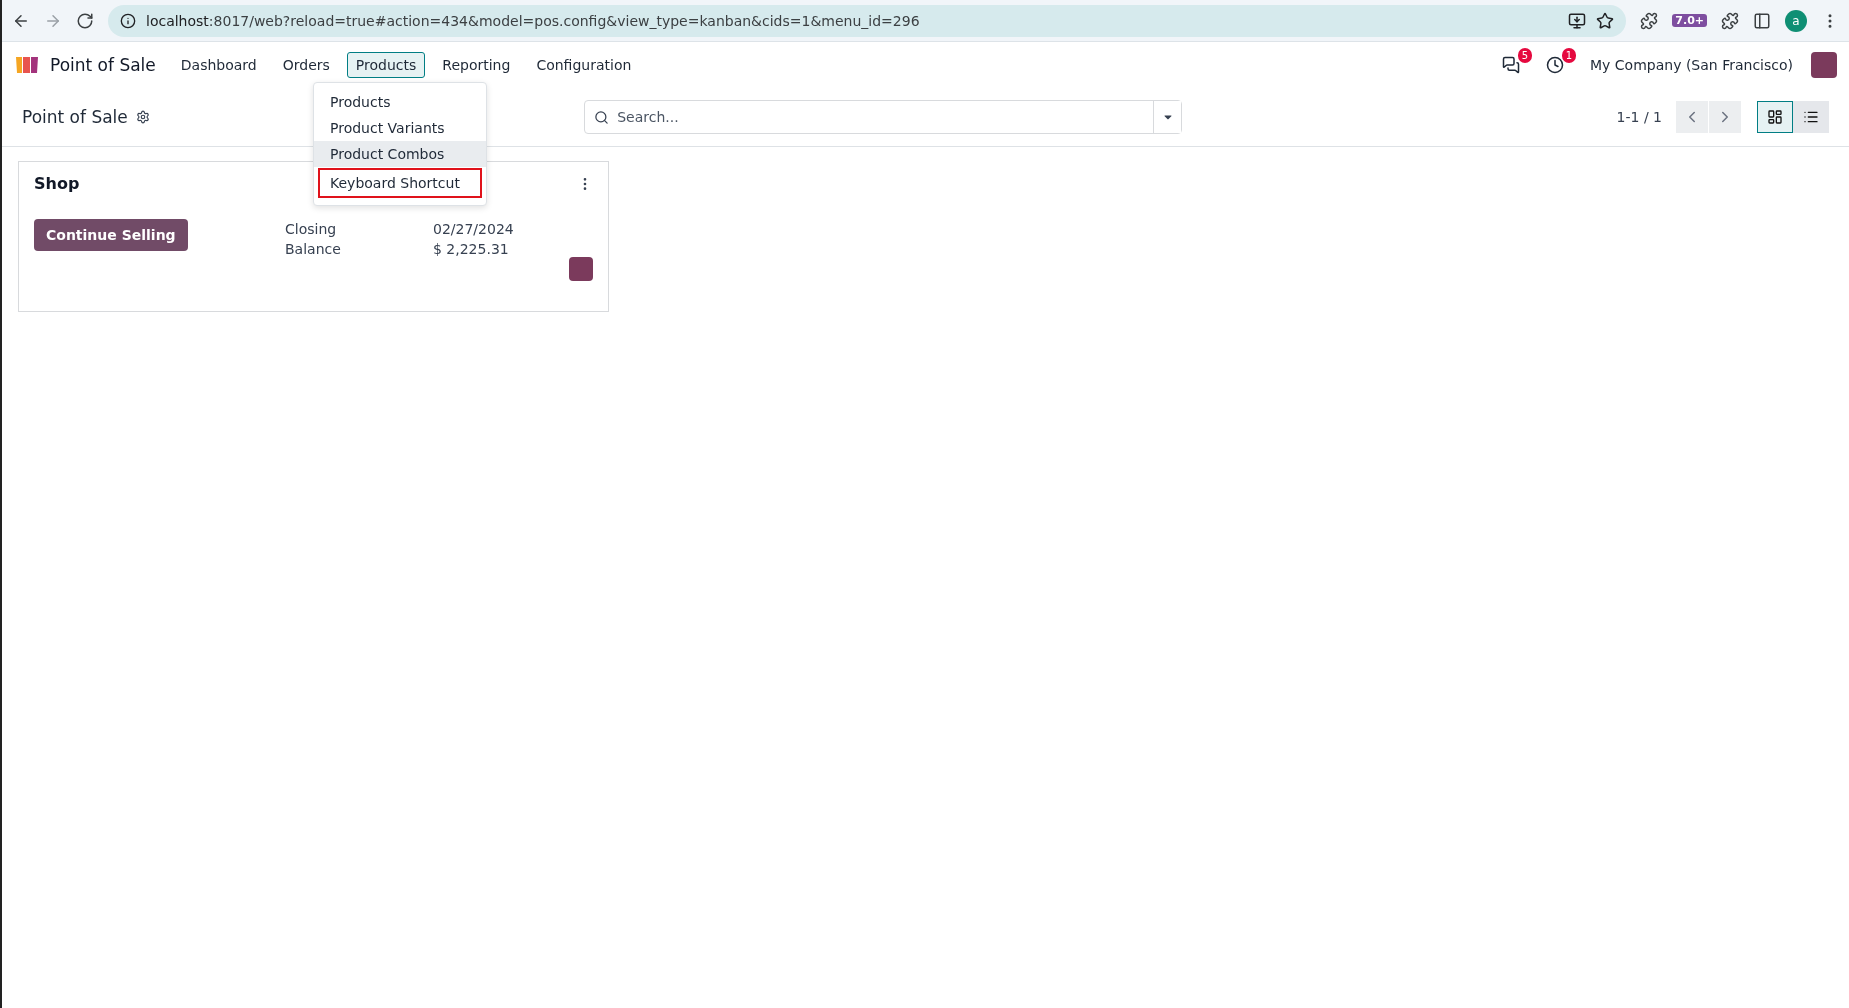 Image resolution: width=1849 pixels, height=1008 pixels. I want to click on list-view-button, so click(1811, 117).